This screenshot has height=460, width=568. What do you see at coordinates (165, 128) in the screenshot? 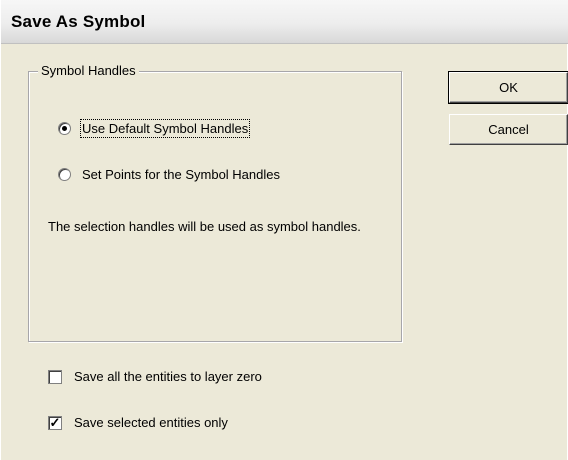
I see `radio-label-use-default: Use Default Symbol Handles` at bounding box center [165, 128].